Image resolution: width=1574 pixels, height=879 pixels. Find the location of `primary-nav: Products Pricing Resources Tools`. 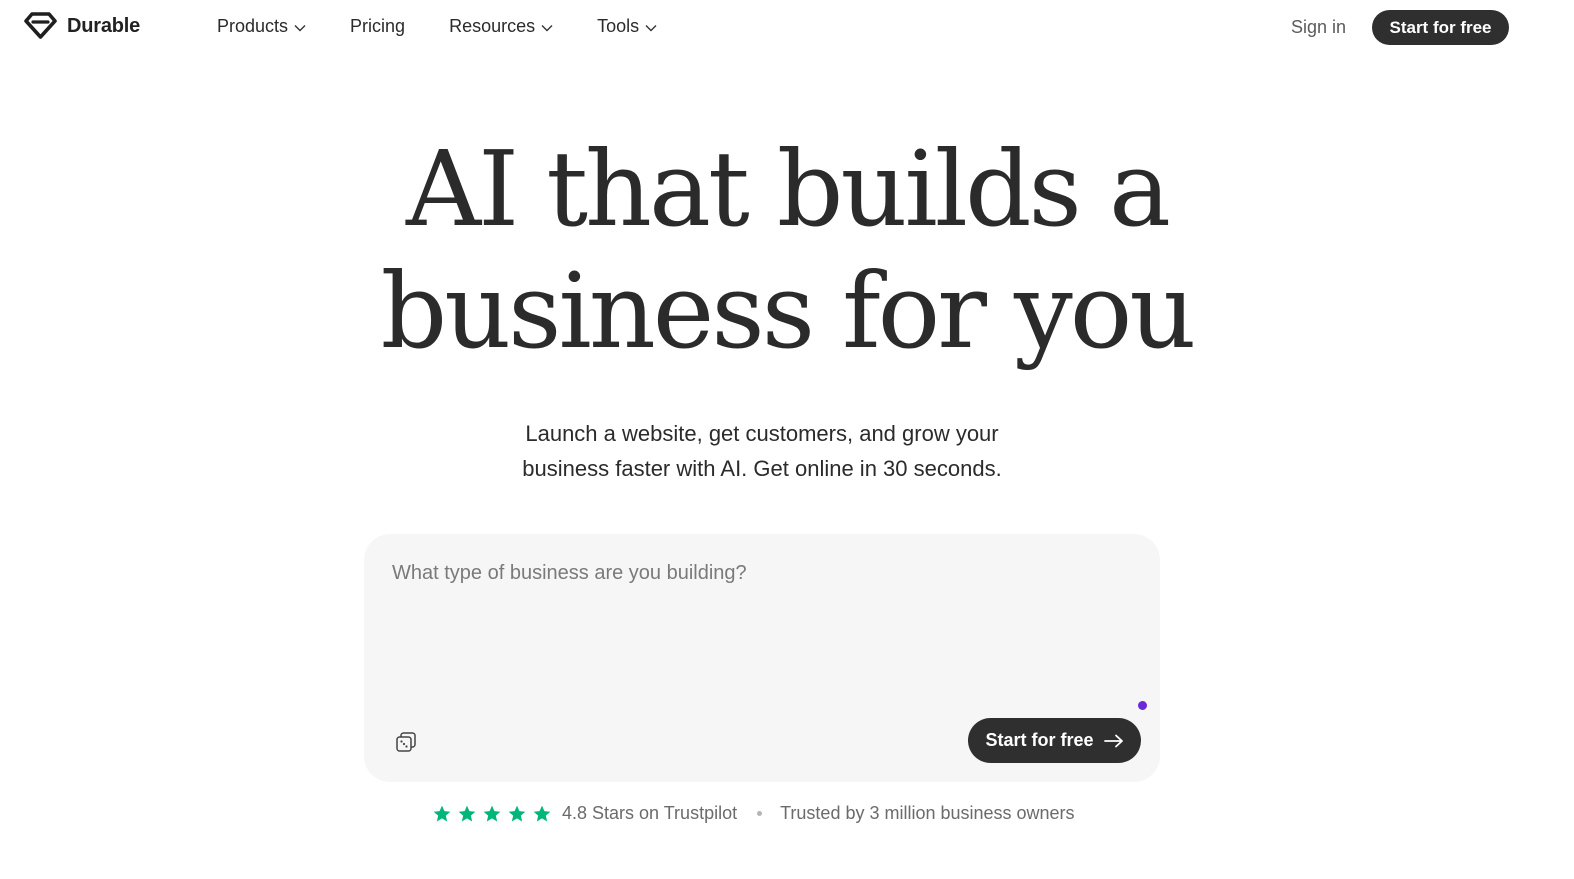

primary-nav: Products Pricing Resources Tools is located at coordinates (459, 26).